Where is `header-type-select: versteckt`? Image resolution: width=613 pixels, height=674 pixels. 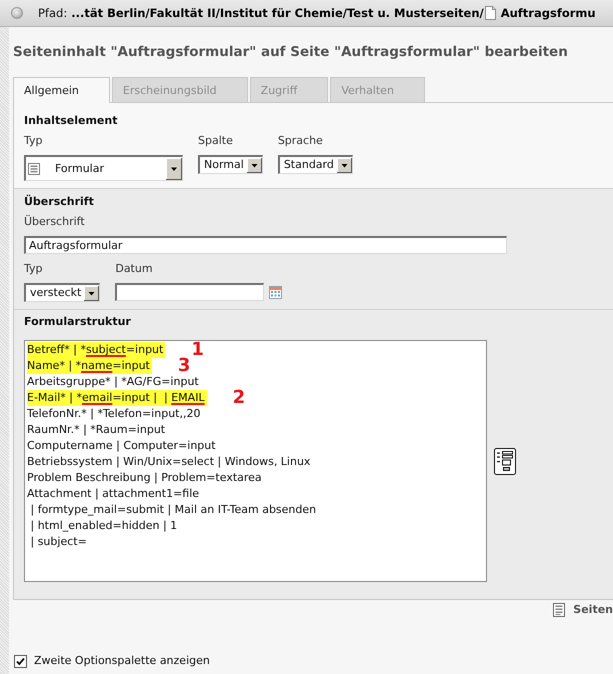
header-type-select: versteckt is located at coordinates (62, 292).